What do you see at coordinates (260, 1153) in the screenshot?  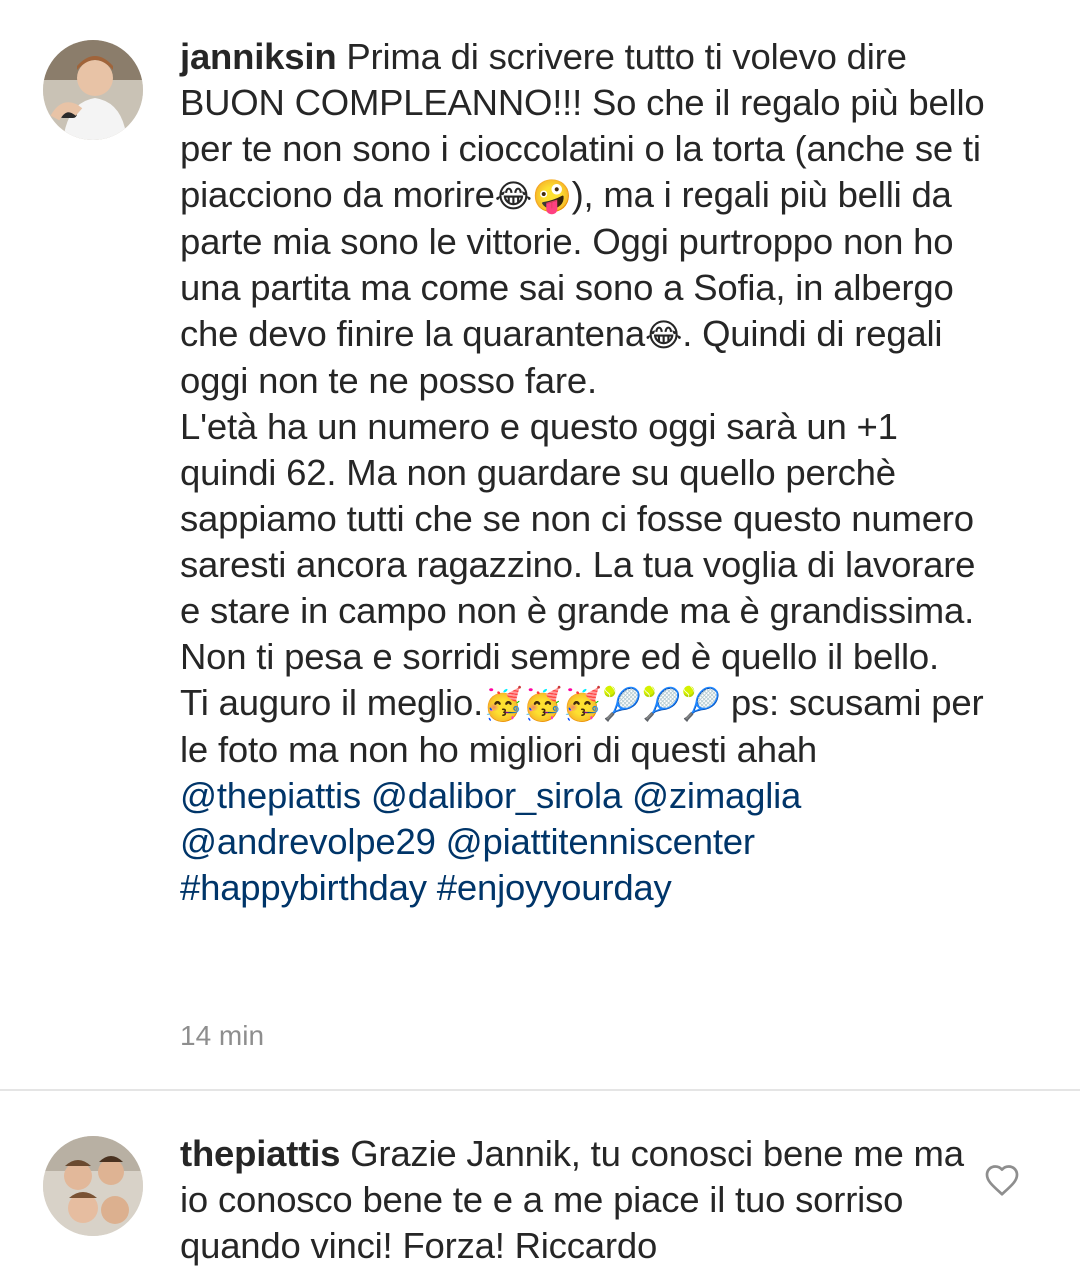 I see `comment-username: thepiattis` at bounding box center [260, 1153].